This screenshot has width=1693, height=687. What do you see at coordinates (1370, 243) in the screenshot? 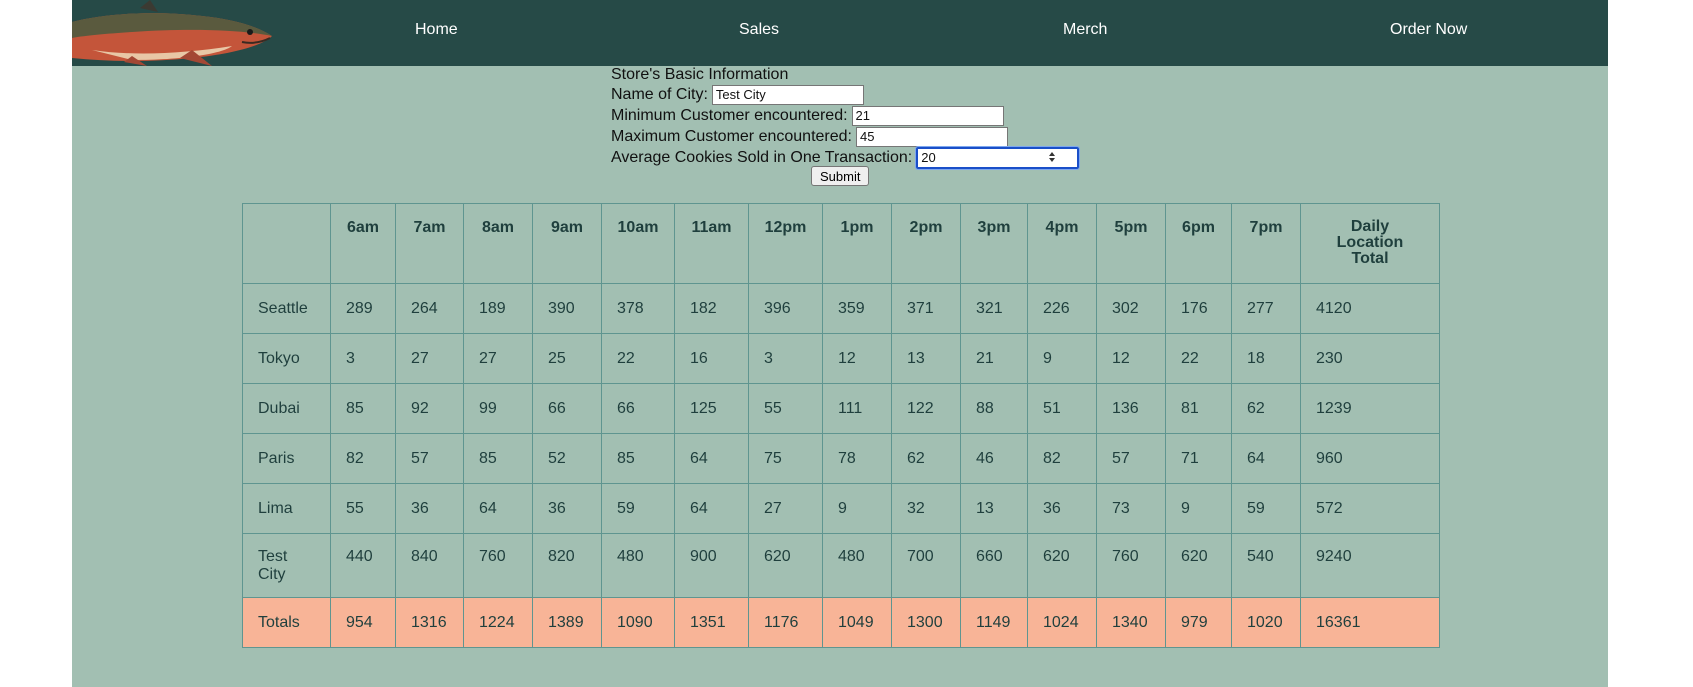
I see `header-cell-daily-total: Daily Location Total` at bounding box center [1370, 243].